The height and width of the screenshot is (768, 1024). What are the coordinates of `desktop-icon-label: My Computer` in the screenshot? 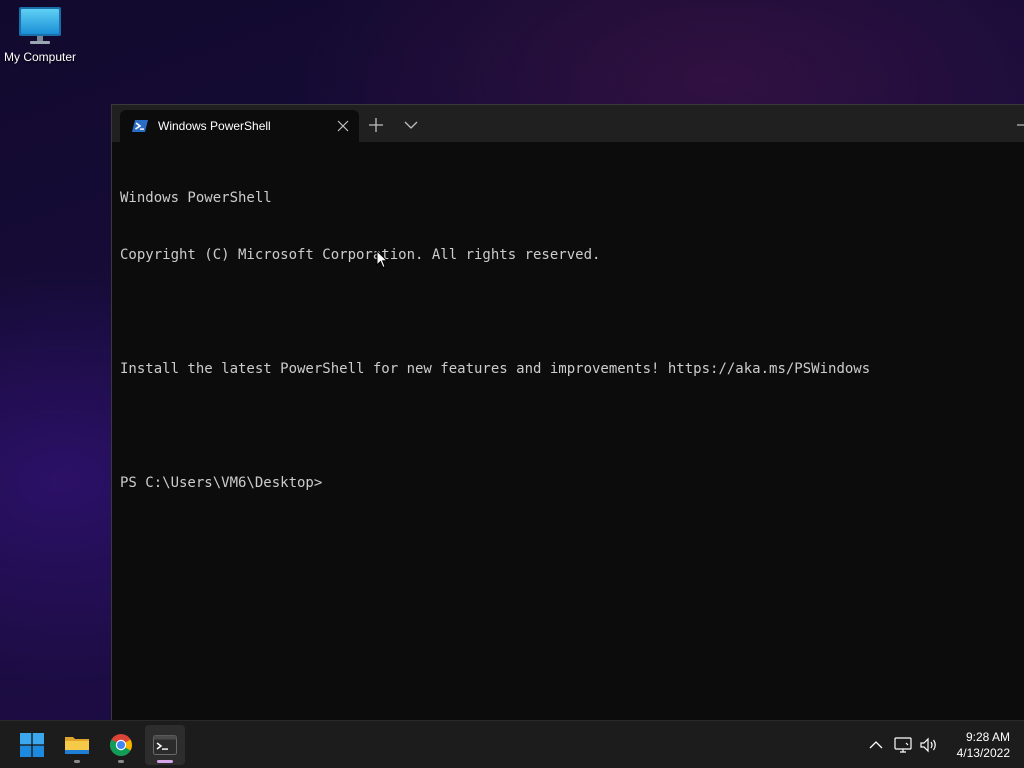 It's located at (40, 57).